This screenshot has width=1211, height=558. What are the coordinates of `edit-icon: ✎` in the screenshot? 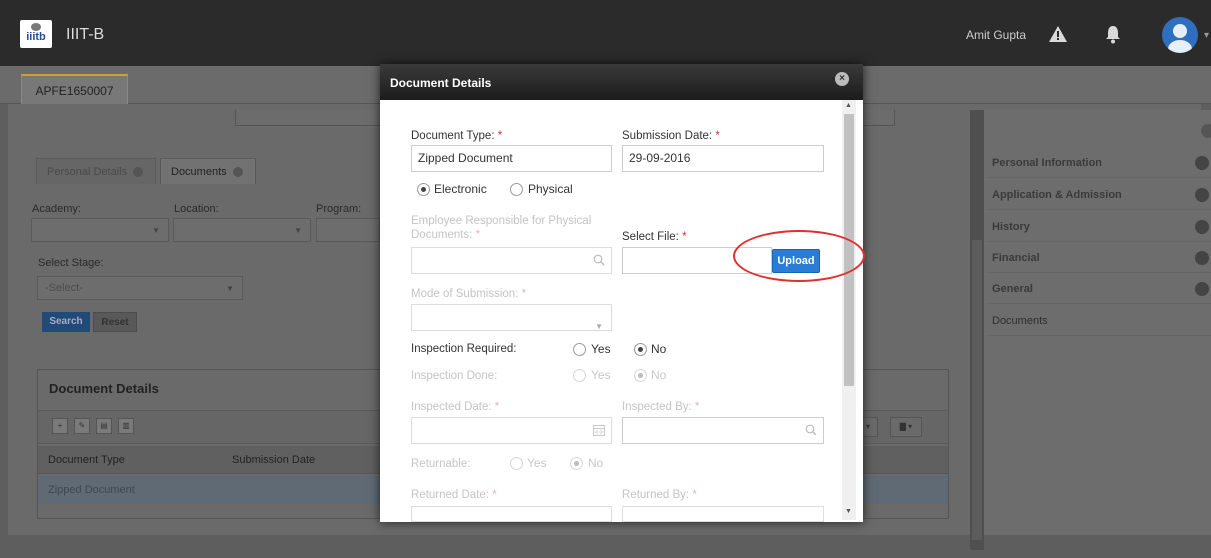 It's located at (82, 426).